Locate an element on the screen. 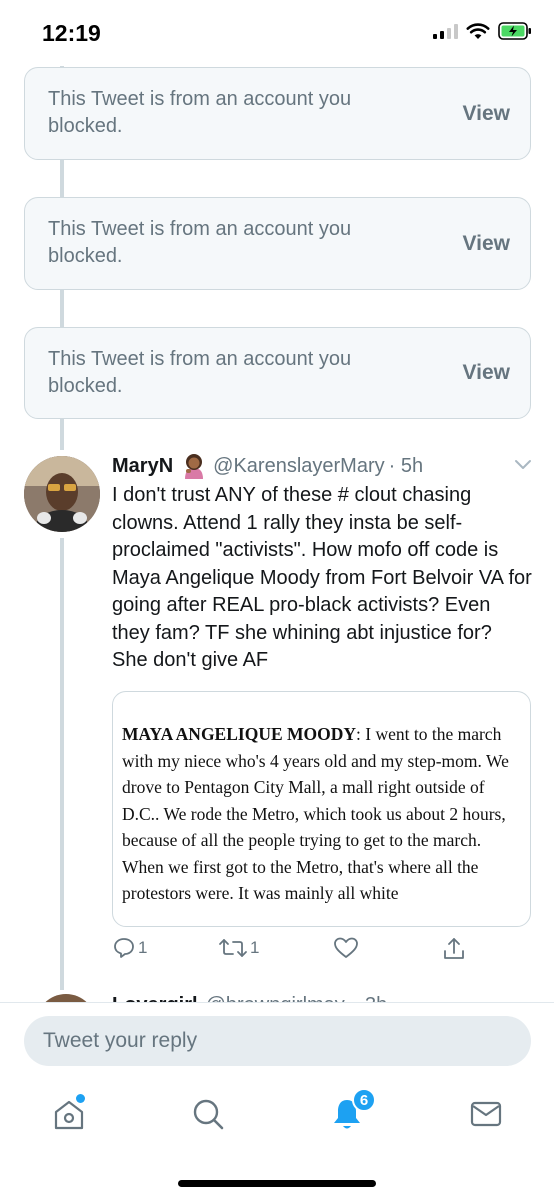 The width and height of the screenshot is (554, 1200). tweet-timestamp: · 5h is located at coordinates (406, 465).